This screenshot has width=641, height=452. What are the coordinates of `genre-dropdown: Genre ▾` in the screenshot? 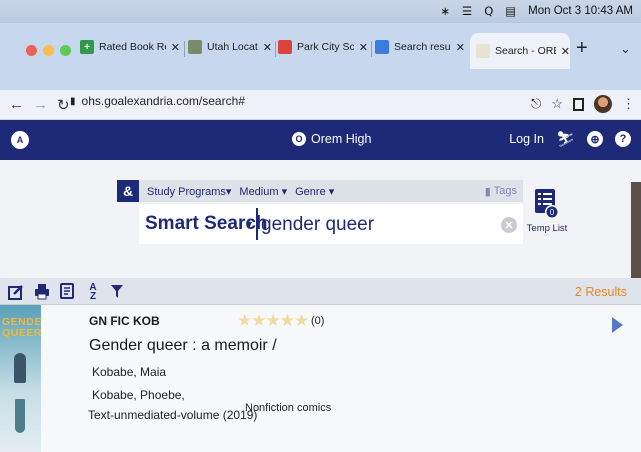 It's located at (314, 191).